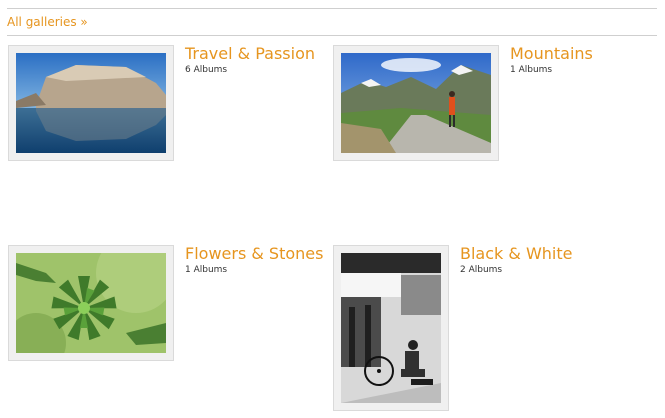  Describe the element at coordinates (516, 254) in the screenshot. I see `gallery-title: Black & White` at that location.